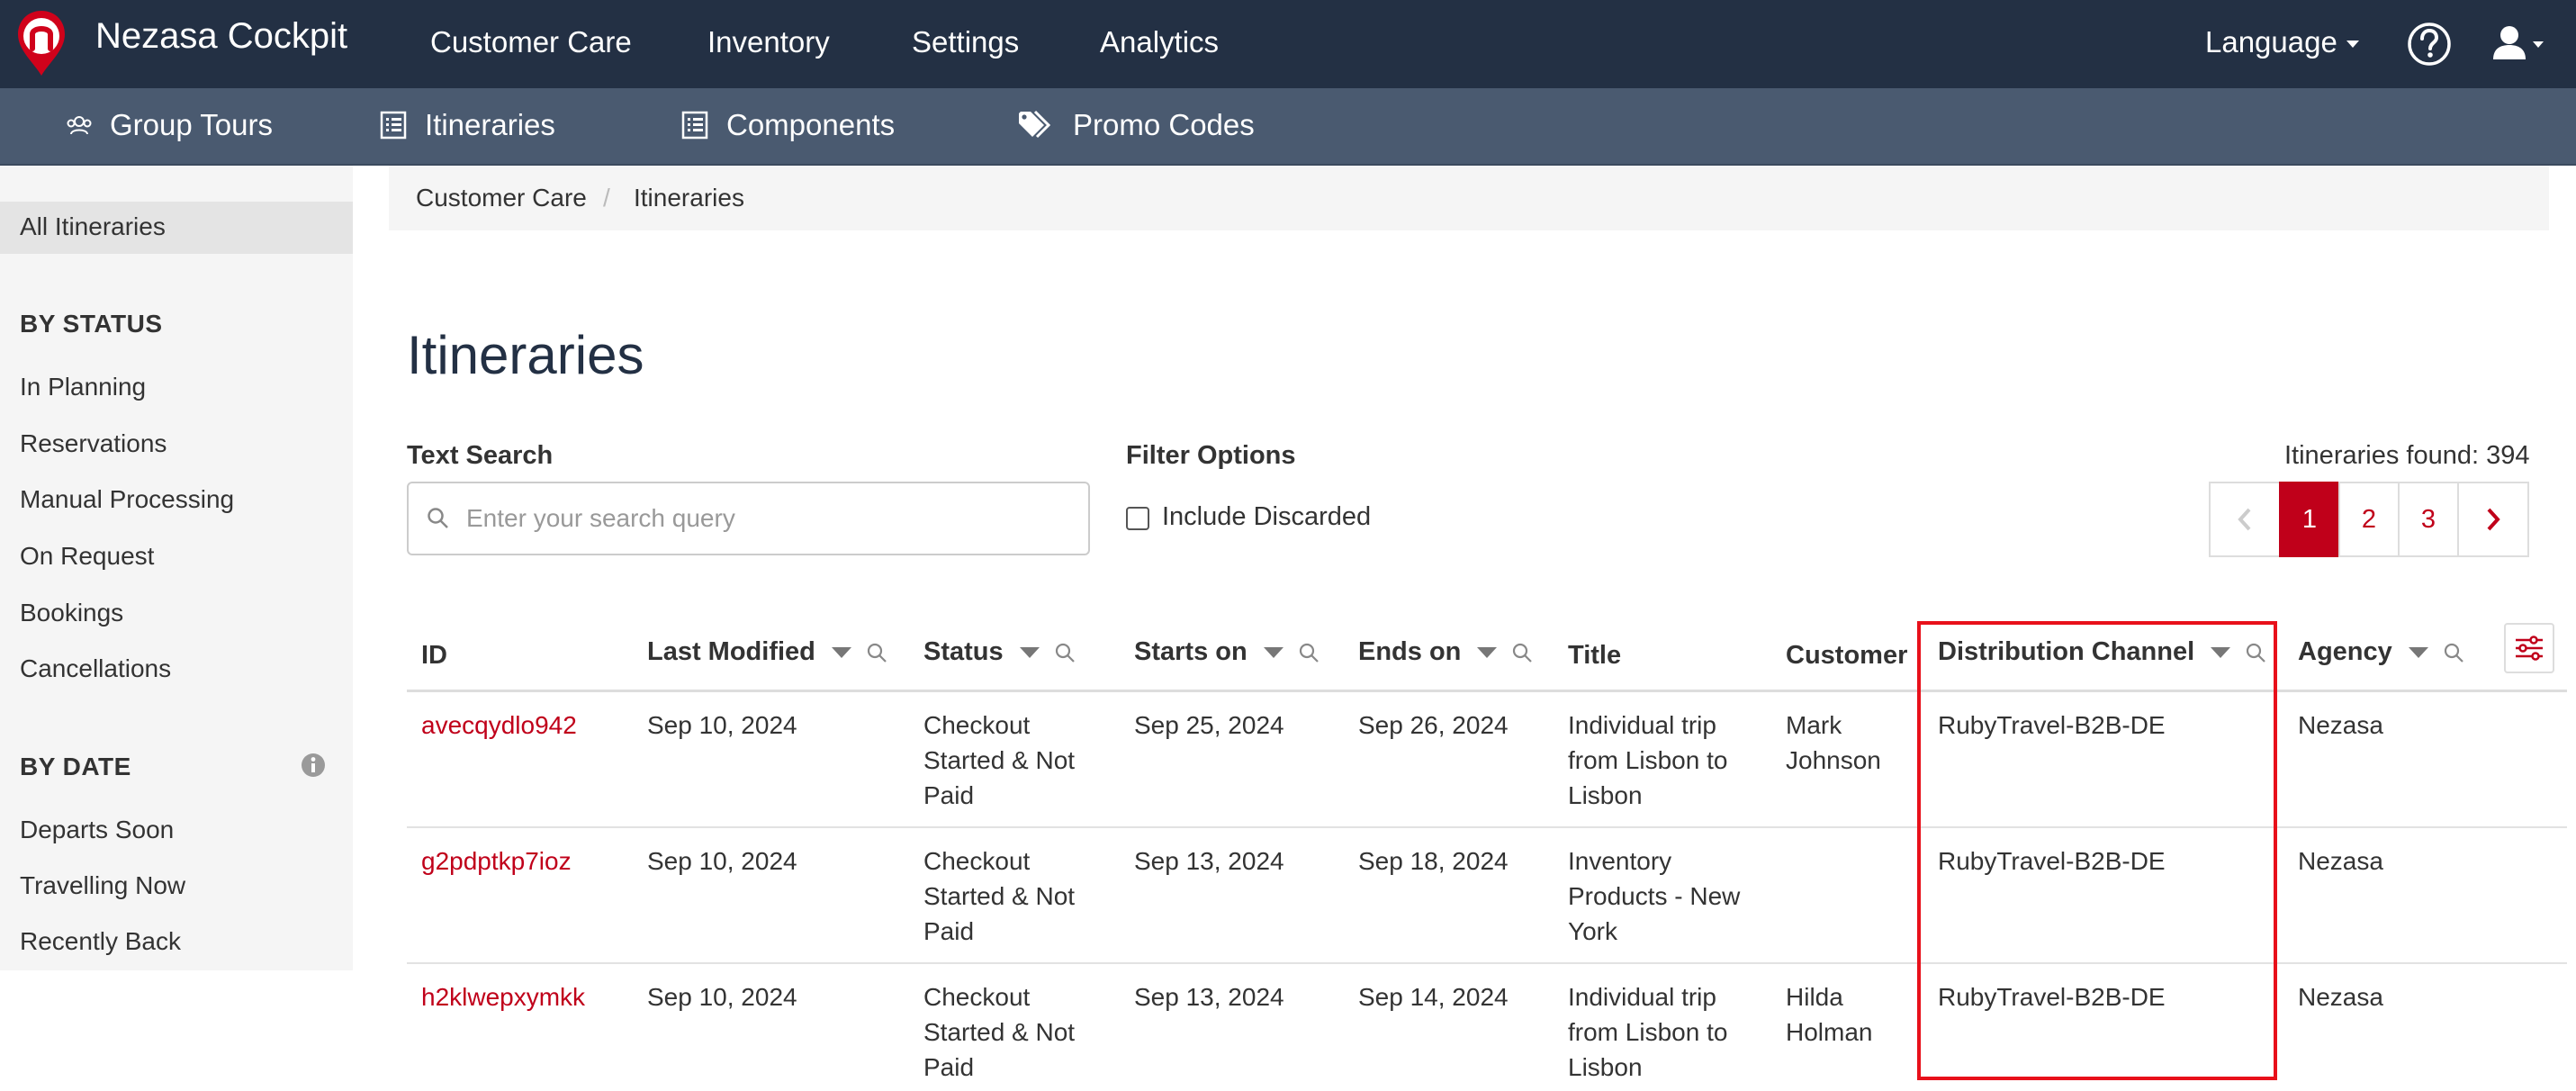  I want to click on tags-icon, so click(1035, 124).